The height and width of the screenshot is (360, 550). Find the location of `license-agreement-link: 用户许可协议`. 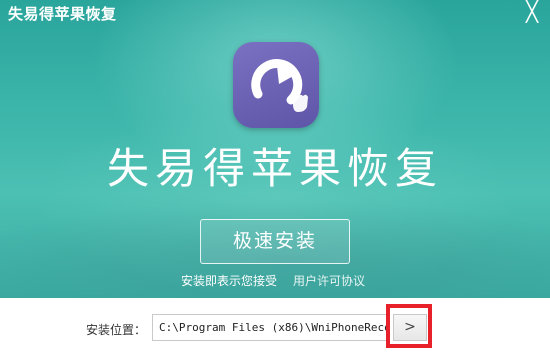

license-agreement-link: 用户许可协议 is located at coordinates (329, 280).